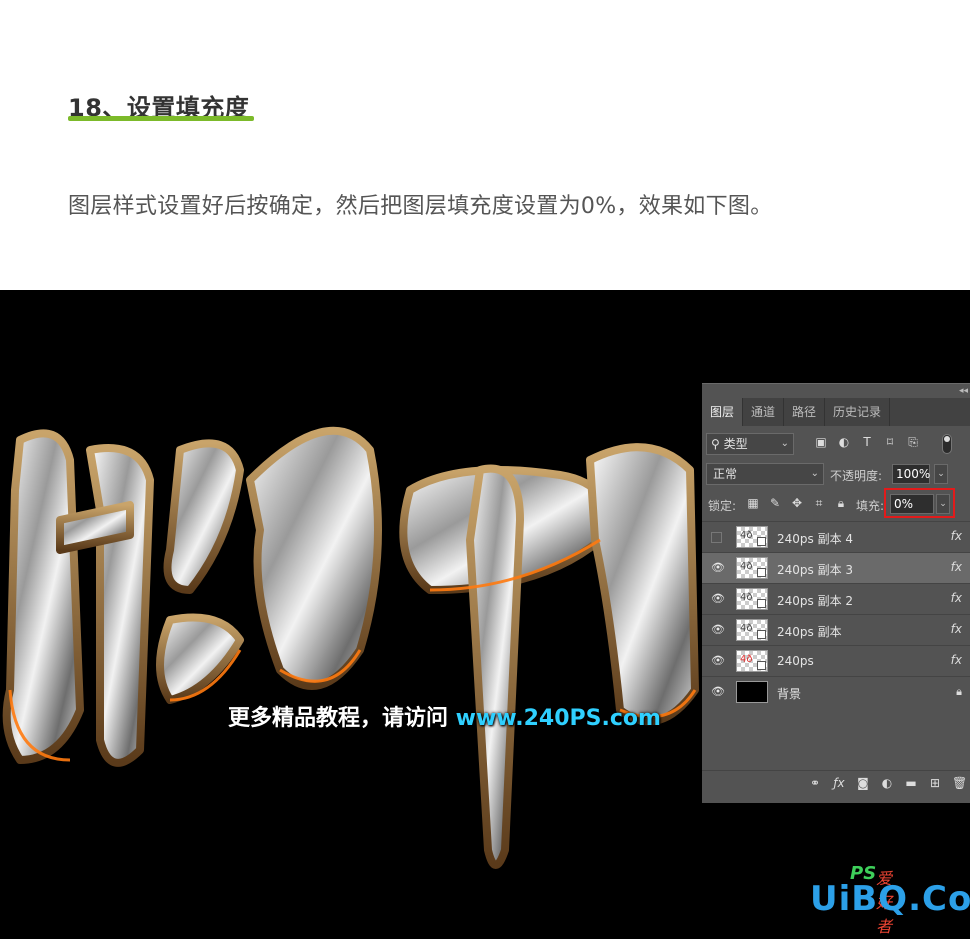 Image resolution: width=970 pixels, height=939 pixels. I want to click on layer-row-background: 👁︎ 背景 🔒︎, so click(836, 691).